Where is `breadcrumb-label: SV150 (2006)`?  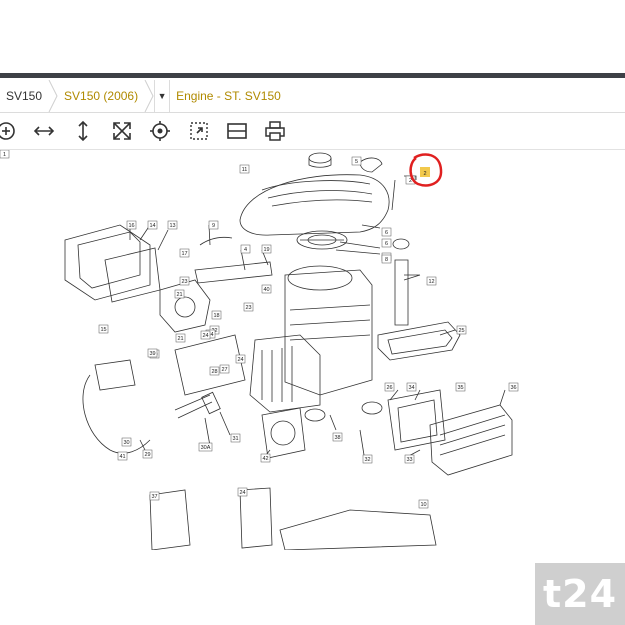
breadcrumb-label: SV150 (2006) is located at coordinates (101, 96).